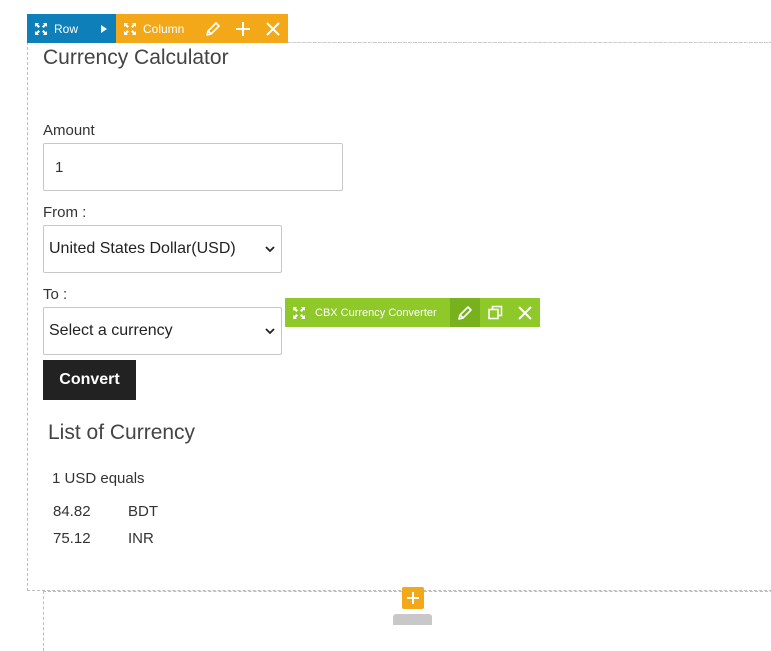 The image size is (771, 651). I want to click on to-currency-value: Select a currency, so click(111, 330).